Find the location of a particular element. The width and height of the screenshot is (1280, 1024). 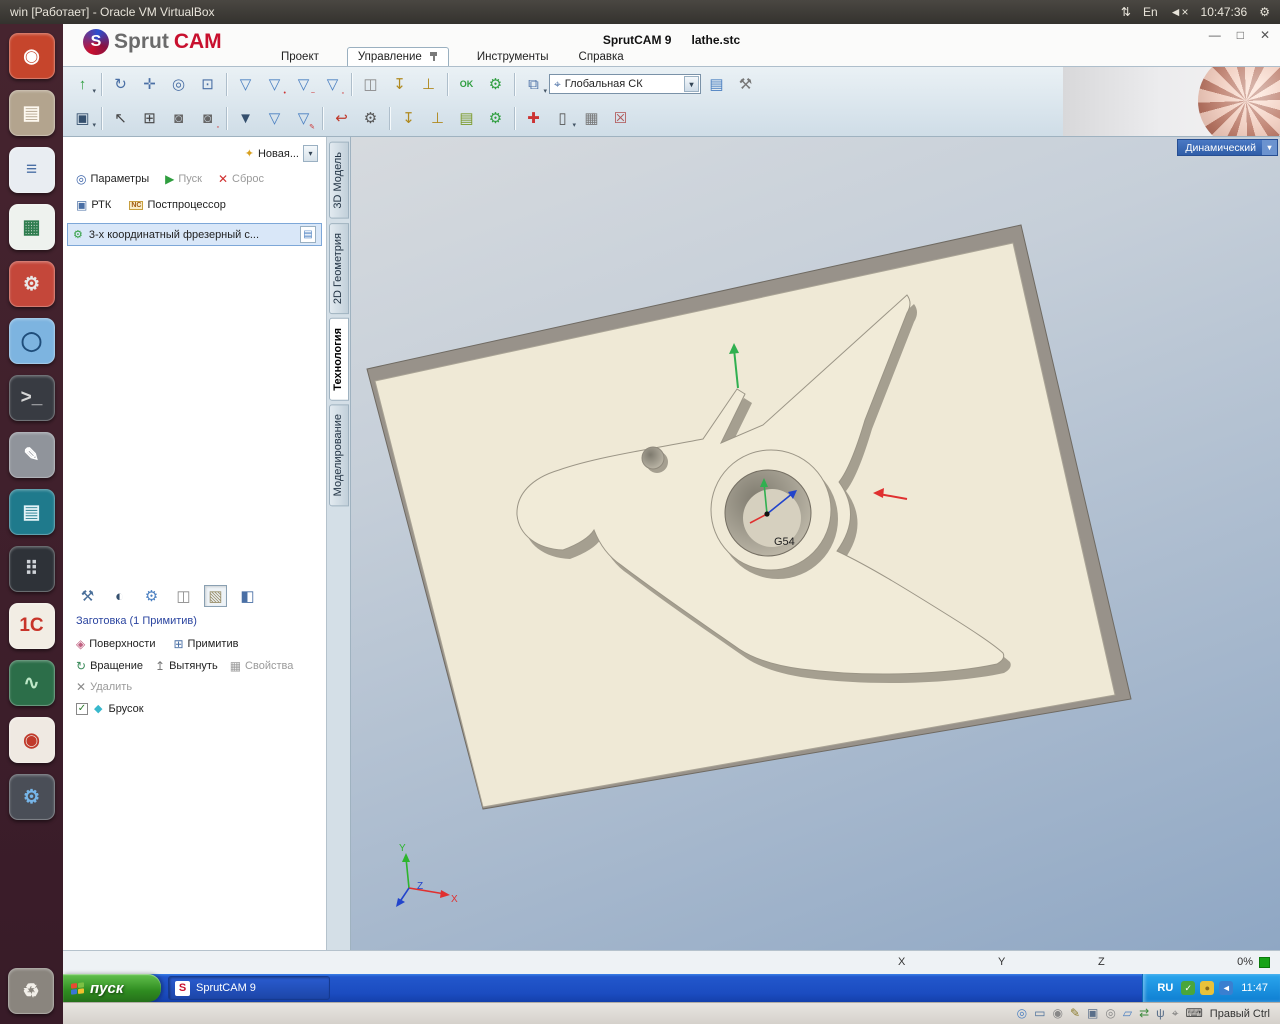

launcher-files: ▤ is located at coordinates (31, 113).